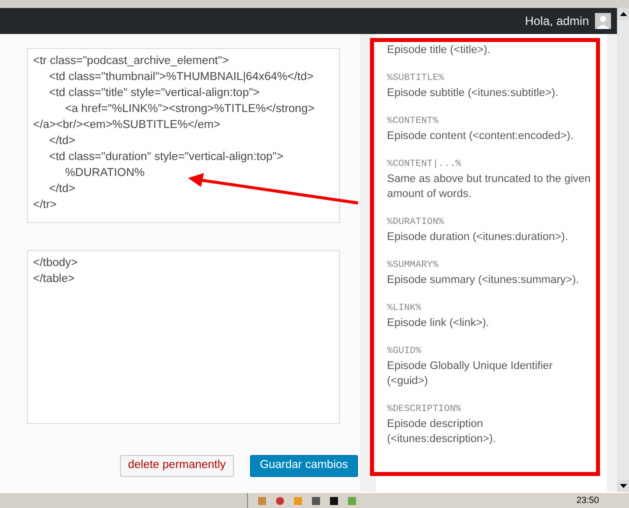 This screenshot has height=508, width=629. Describe the element at coordinates (442, 432) in the screenshot. I see `placeholder-description: Episode description (<itunes:description>).` at that location.